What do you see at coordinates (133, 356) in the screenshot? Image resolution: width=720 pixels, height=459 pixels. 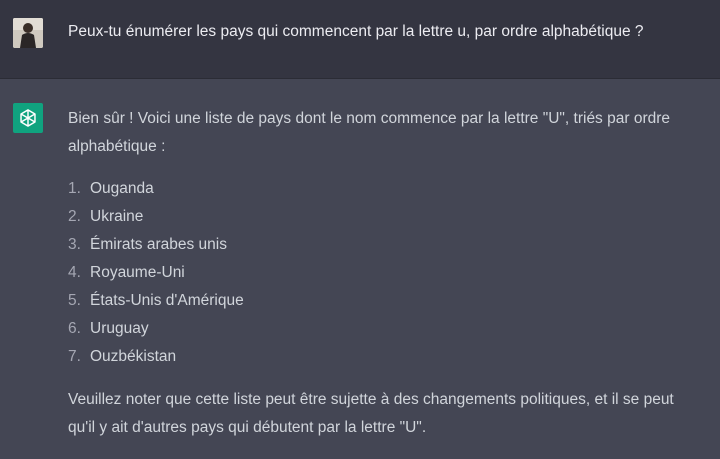 I see `list-item-text: Ouzbékistan` at bounding box center [133, 356].